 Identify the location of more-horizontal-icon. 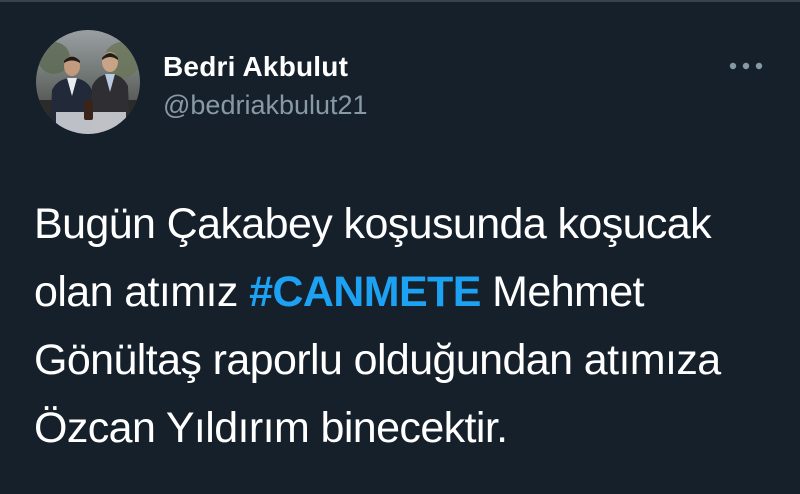
(746, 66).